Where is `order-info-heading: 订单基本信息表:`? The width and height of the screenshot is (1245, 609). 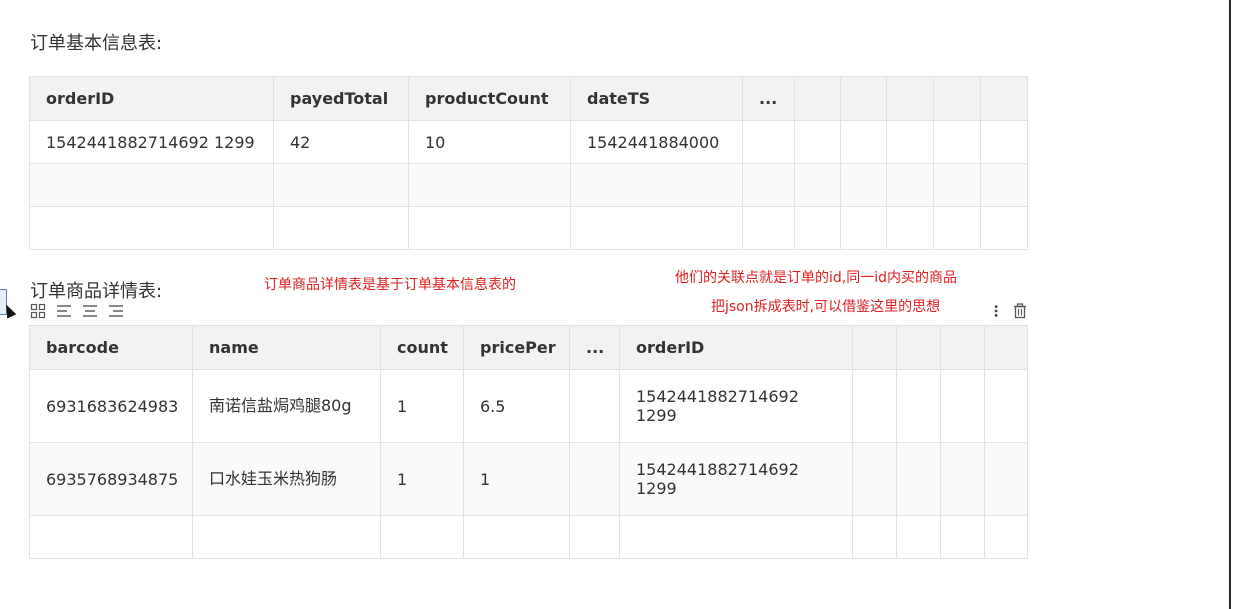
order-info-heading: 订单基本信息表: is located at coordinates (96, 43).